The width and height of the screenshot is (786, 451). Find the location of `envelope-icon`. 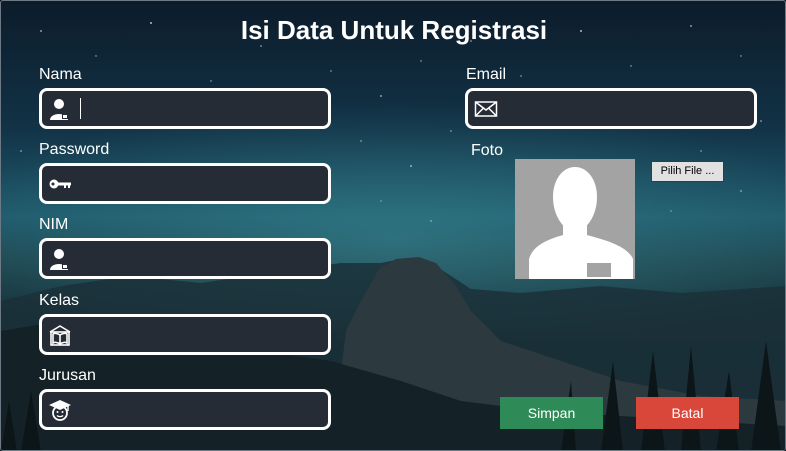

envelope-icon is located at coordinates (486, 109).